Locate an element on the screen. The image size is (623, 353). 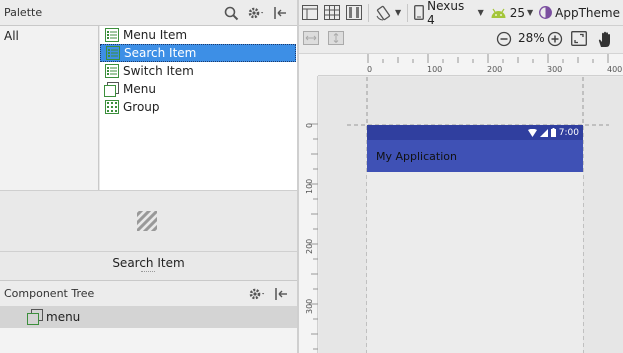
show-constraints-icon is located at coordinates (311, 38).